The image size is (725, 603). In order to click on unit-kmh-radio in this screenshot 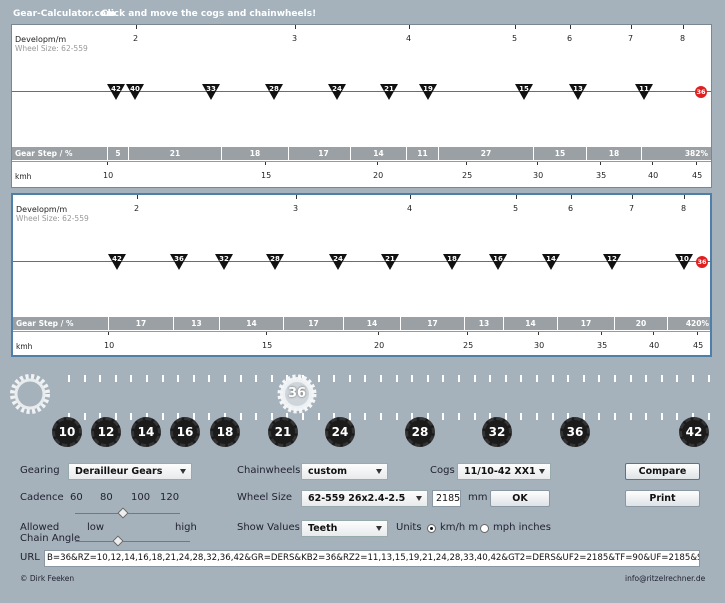, I will do `click(431, 528)`.